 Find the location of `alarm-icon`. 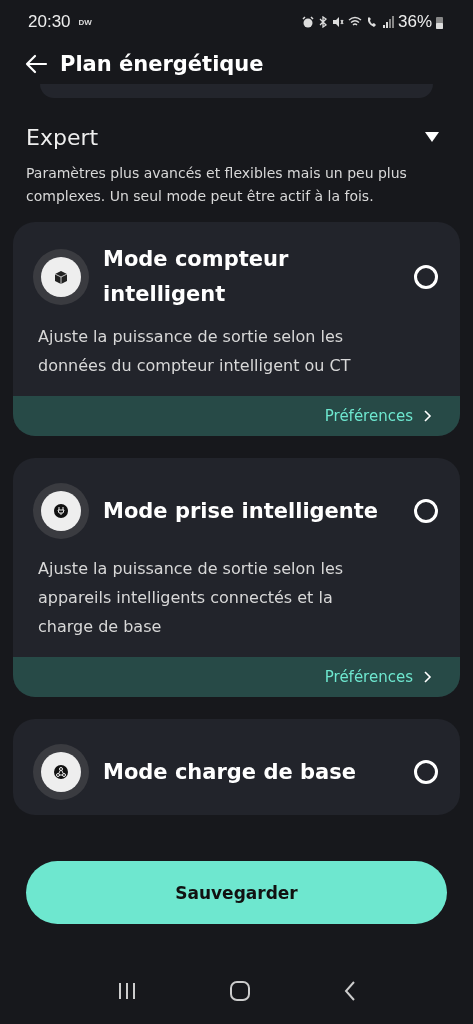

alarm-icon is located at coordinates (307, 22).